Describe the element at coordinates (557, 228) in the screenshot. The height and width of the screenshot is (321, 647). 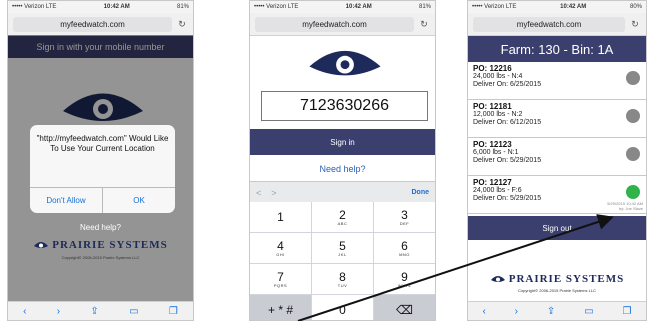
I see `sign-out-button: Sign out` at that location.